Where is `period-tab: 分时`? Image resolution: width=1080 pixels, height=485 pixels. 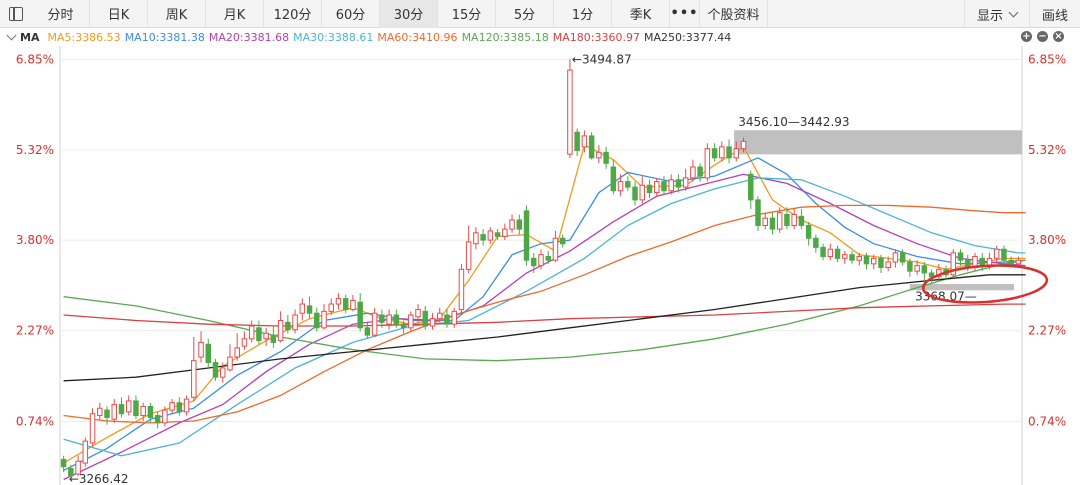 period-tab: 分时 is located at coordinates (61, 14).